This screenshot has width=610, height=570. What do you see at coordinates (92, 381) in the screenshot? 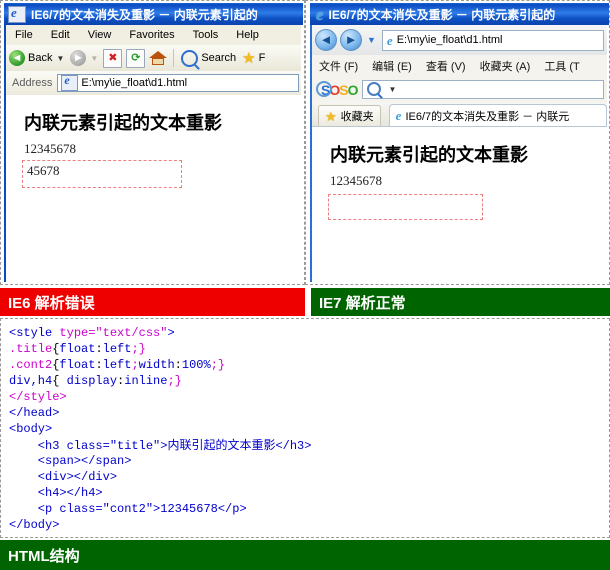
I see `code-token: display` at bounding box center [92, 381].